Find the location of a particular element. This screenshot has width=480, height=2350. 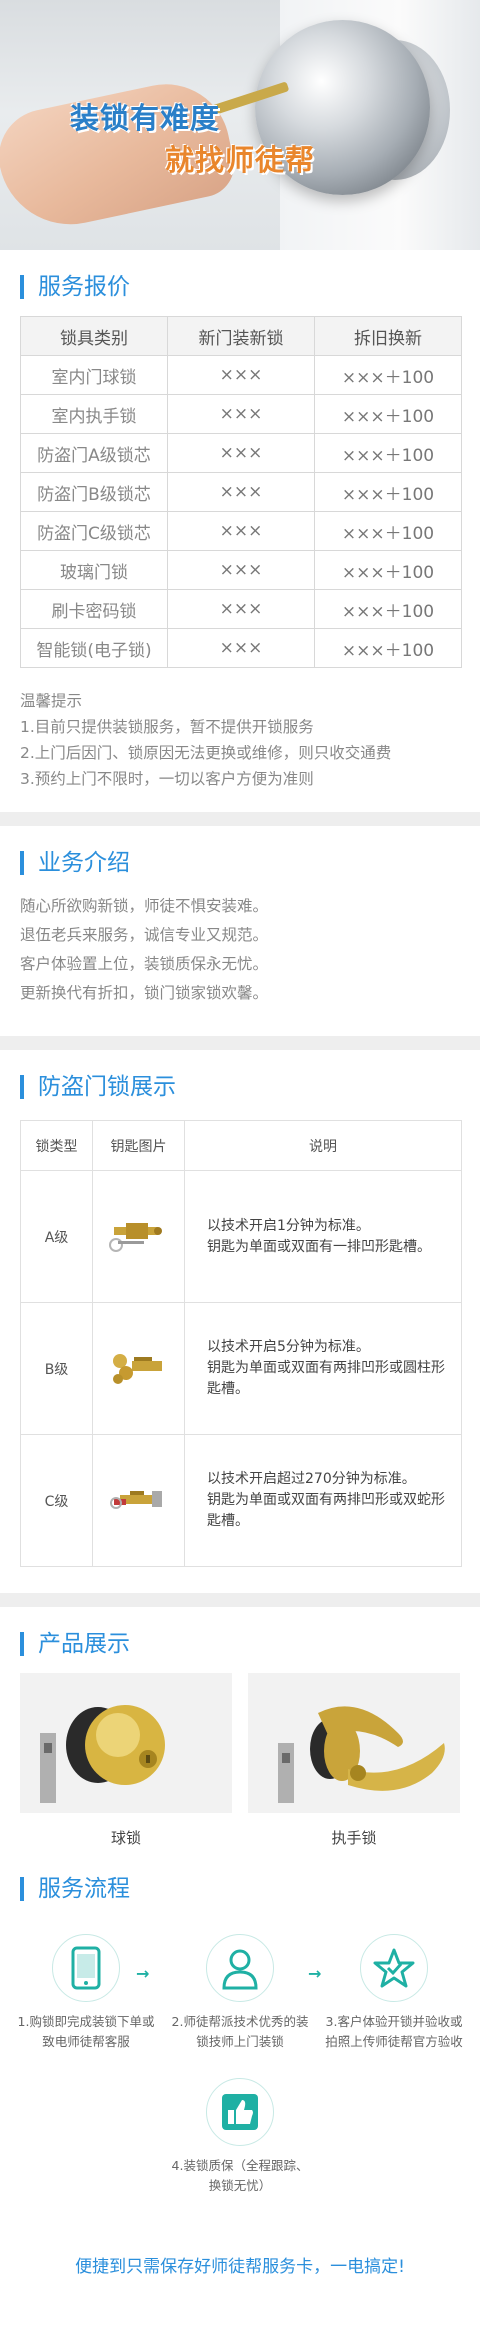

lock-level: A级 is located at coordinates (56, 1236).